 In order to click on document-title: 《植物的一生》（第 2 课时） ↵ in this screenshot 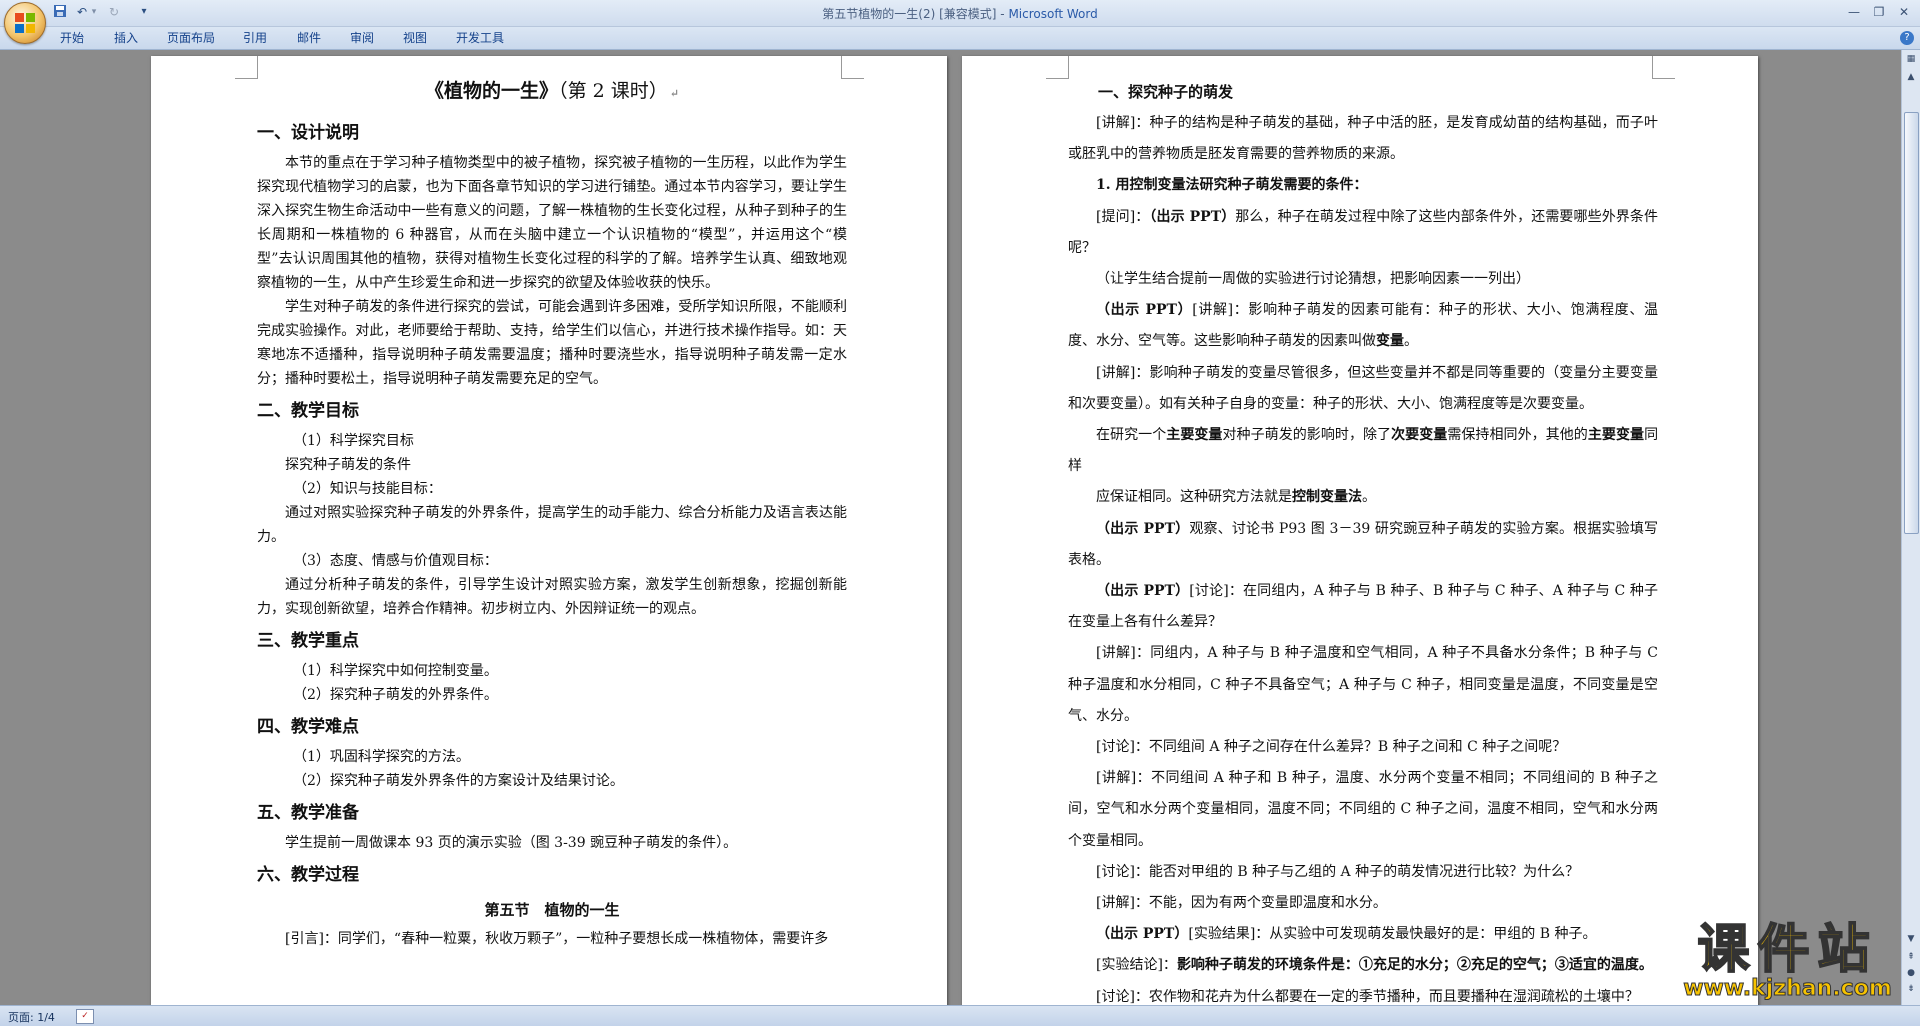, I will do `click(552, 91)`.